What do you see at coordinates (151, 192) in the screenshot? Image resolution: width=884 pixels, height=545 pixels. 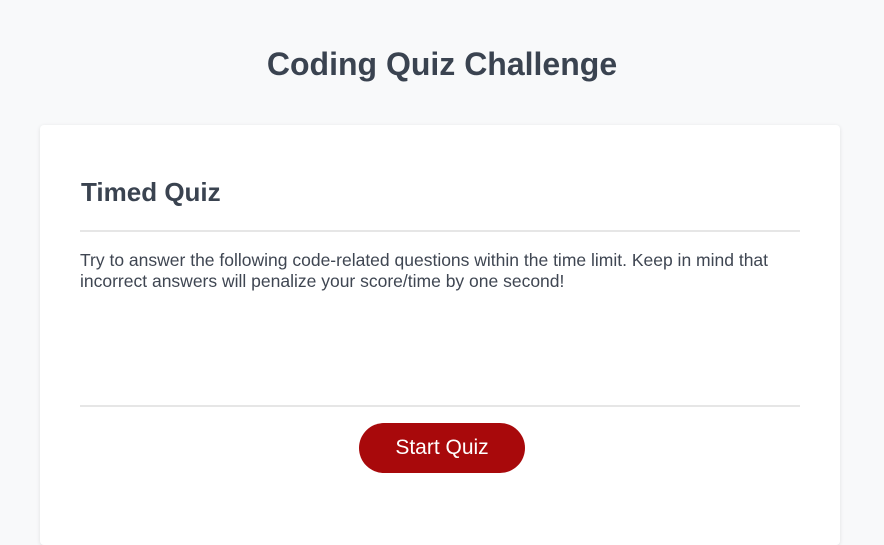 I see `card-title: Timed Quiz` at bounding box center [151, 192].